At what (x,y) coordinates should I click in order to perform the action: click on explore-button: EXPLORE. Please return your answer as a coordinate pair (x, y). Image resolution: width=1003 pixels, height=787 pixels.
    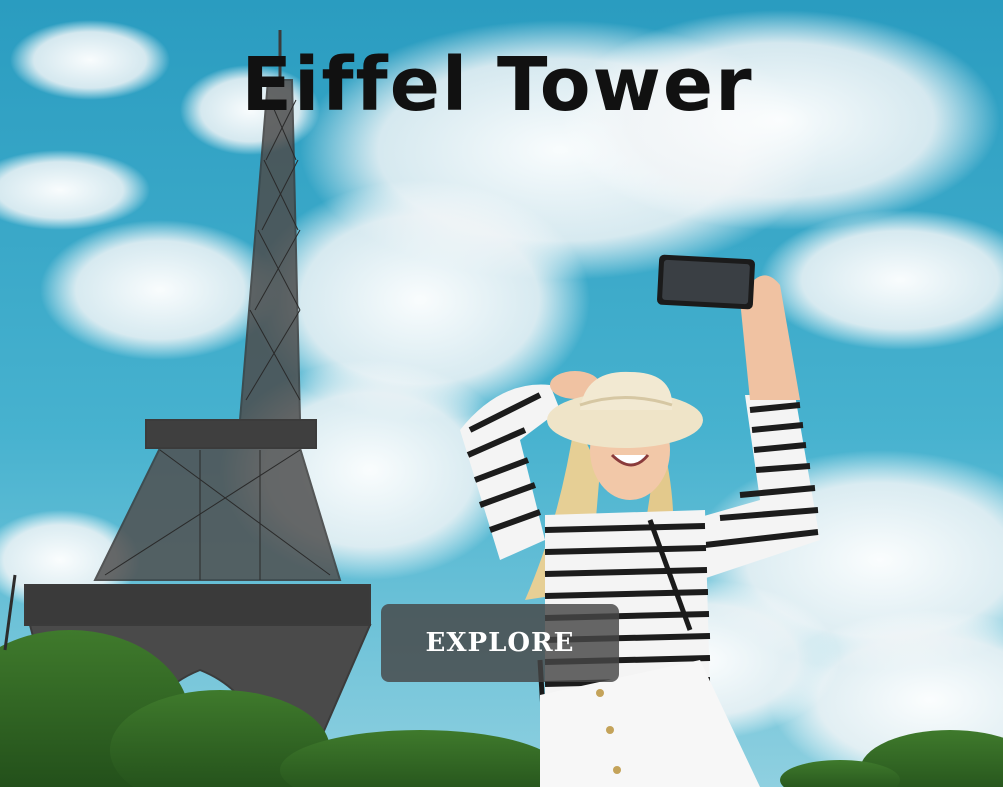
    Looking at the image, I should click on (500, 643).